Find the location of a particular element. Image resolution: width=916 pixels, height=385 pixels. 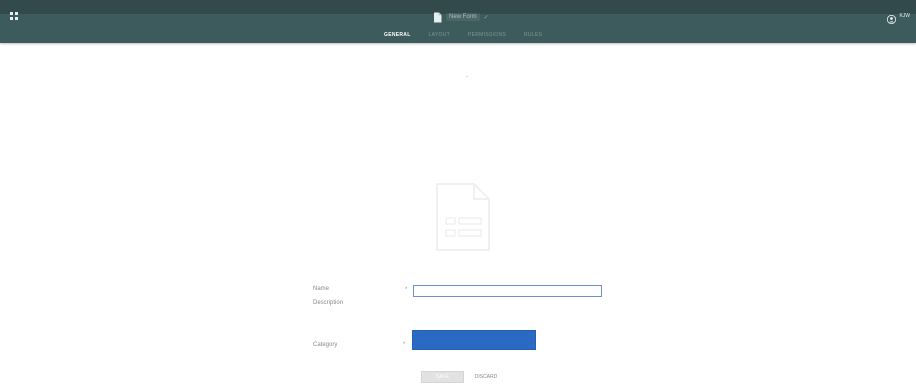

tab-layout: LAYOUT is located at coordinates (439, 35).